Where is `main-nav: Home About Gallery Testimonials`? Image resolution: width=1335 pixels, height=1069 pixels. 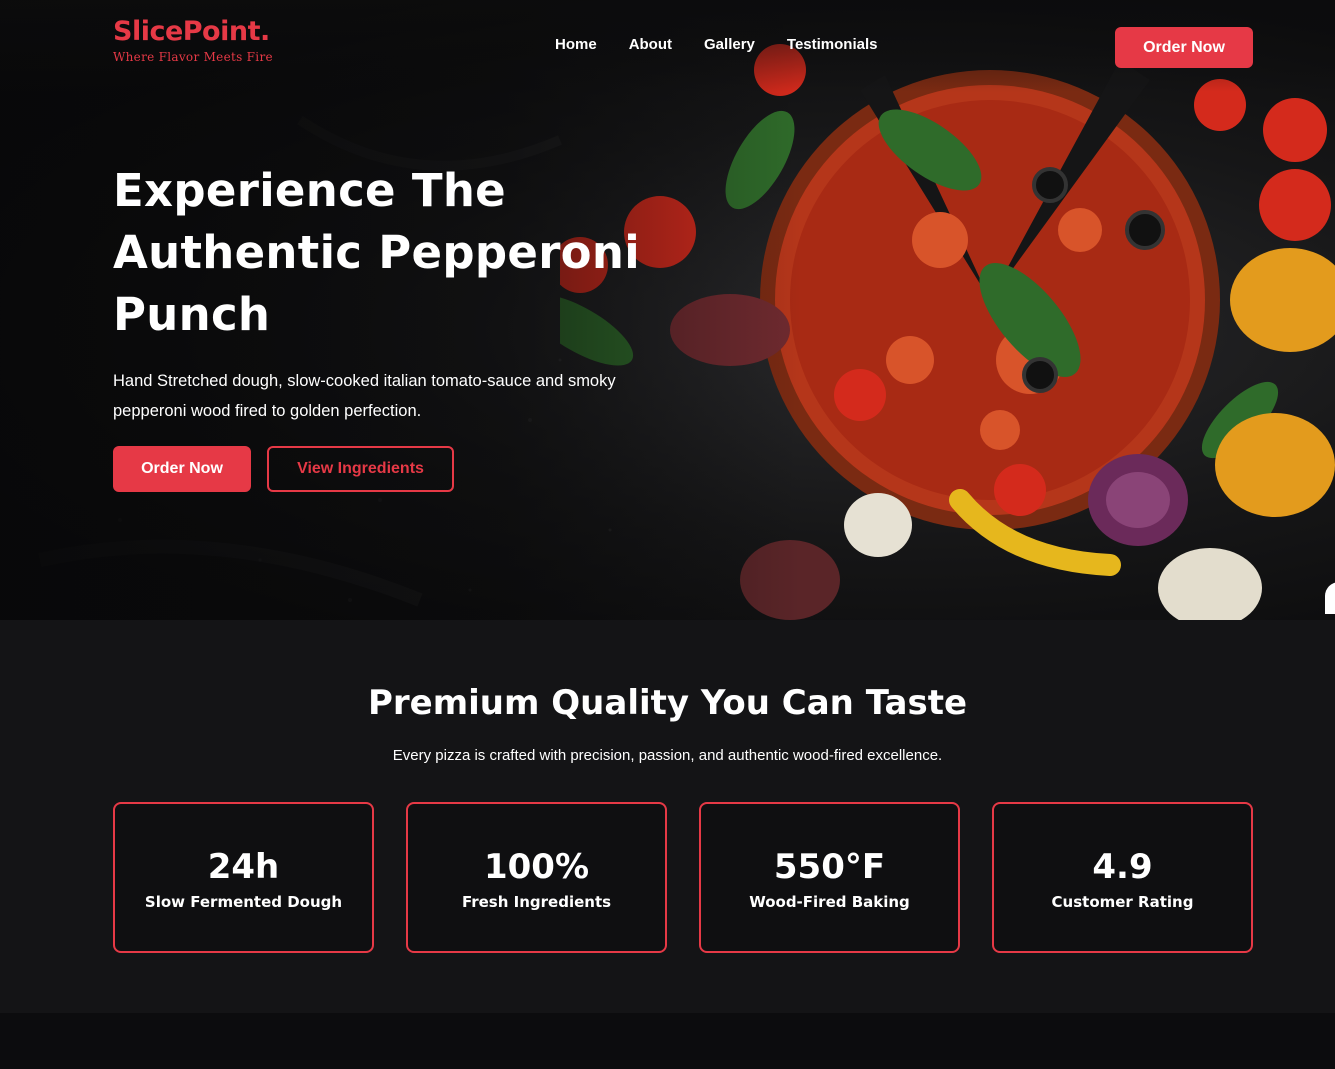 main-nav: Home About Gallery Testimonials is located at coordinates (716, 44).